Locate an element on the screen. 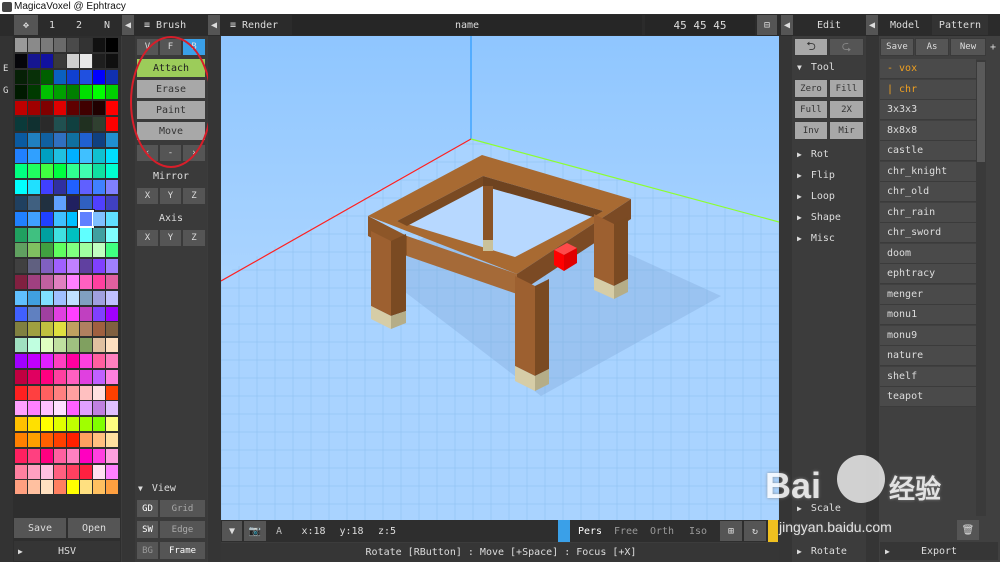 The image size is (1000, 562). view-orth: Orth is located at coordinates (662, 531).